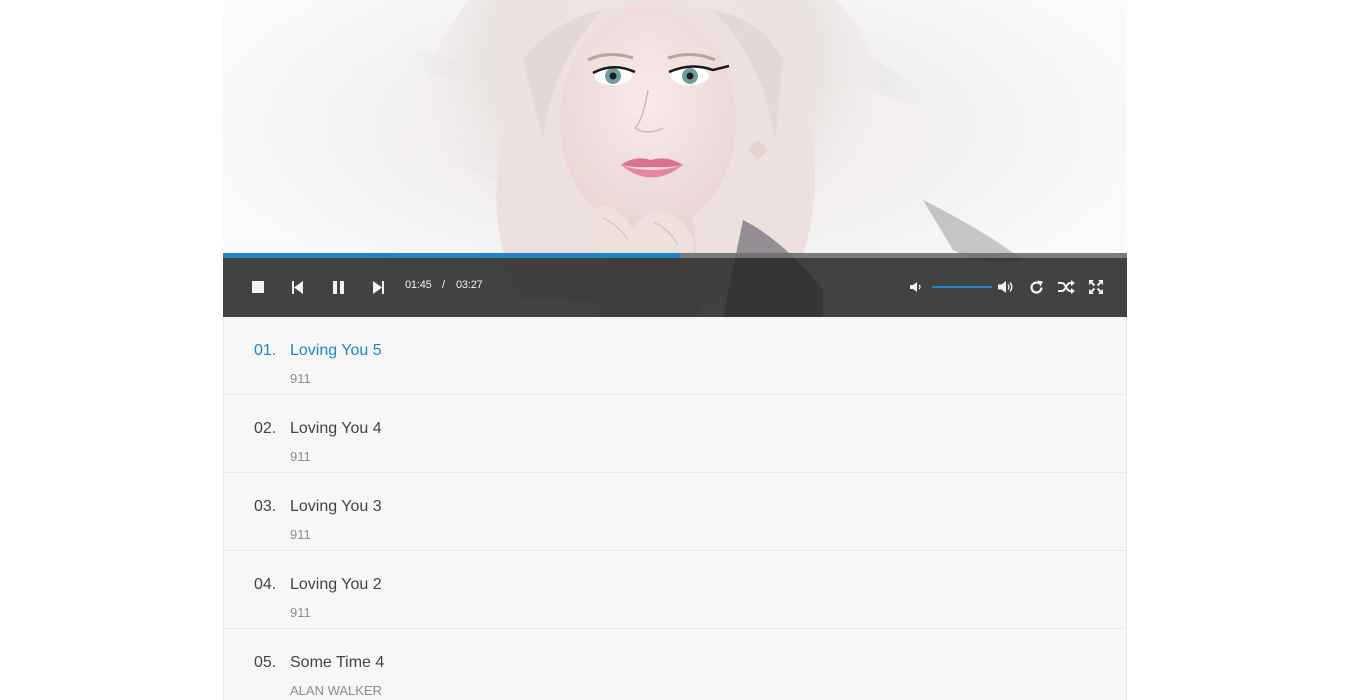 Image resolution: width=1369 pixels, height=700 pixels. Describe the element at coordinates (265, 350) in the screenshot. I see `track-number: 01.` at that location.